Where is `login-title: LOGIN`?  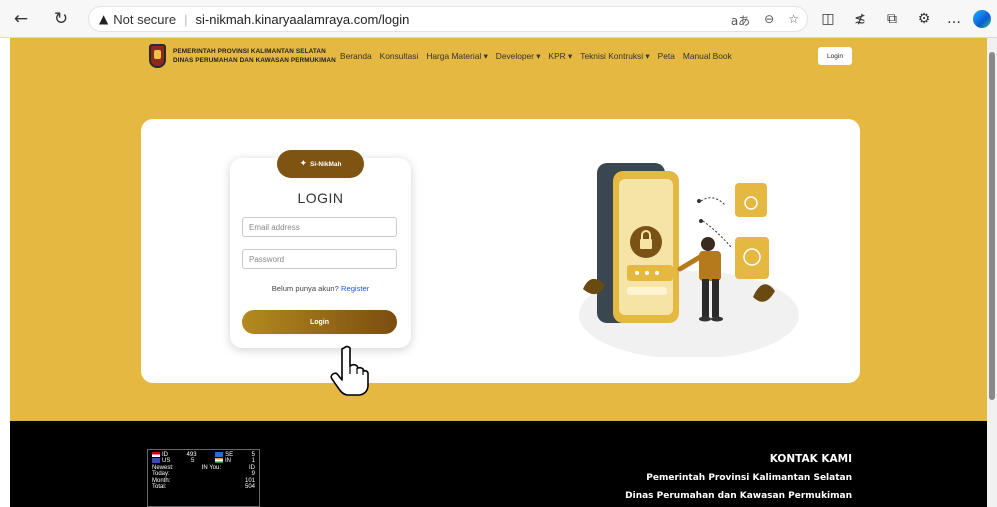
login-title: LOGIN is located at coordinates (320, 198).